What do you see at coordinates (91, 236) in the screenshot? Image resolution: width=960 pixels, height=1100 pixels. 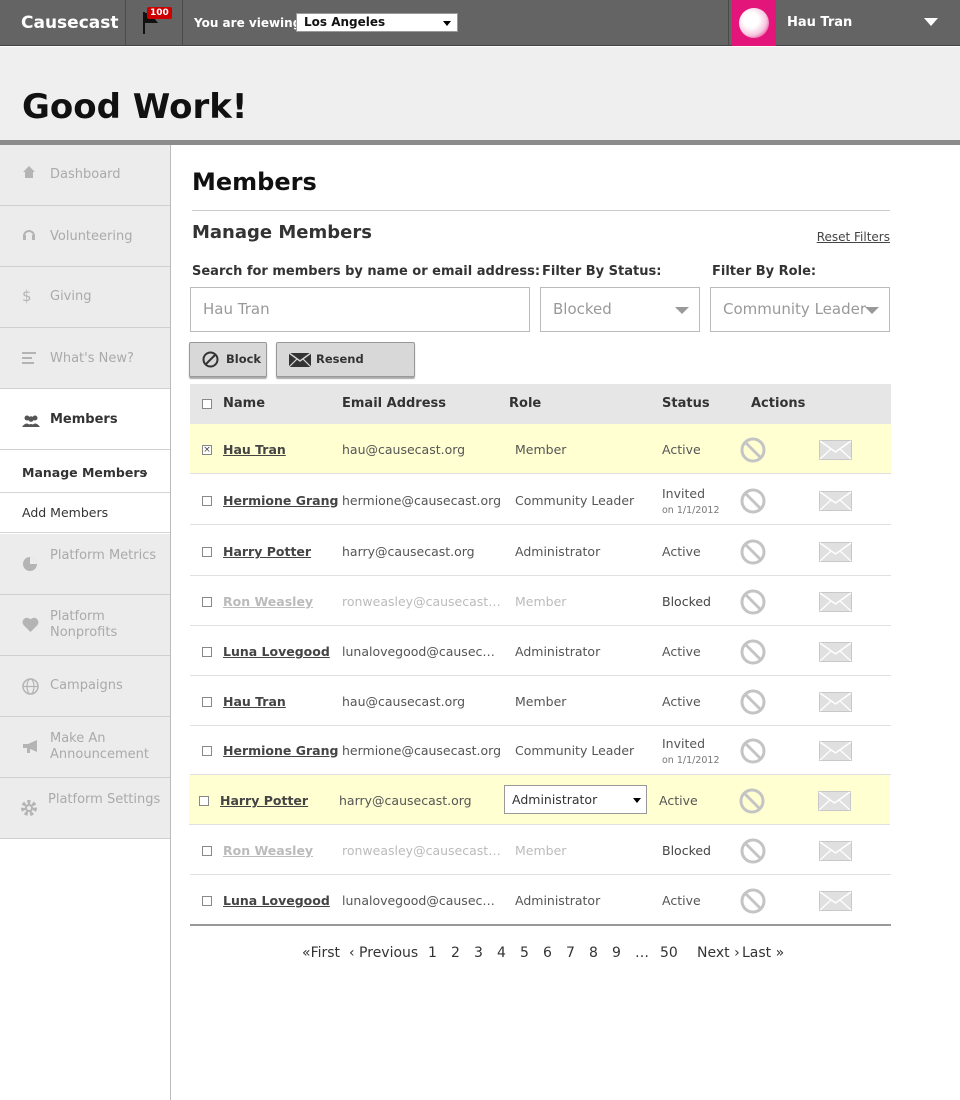 I see `sidebar-item-label: Volunteering` at bounding box center [91, 236].